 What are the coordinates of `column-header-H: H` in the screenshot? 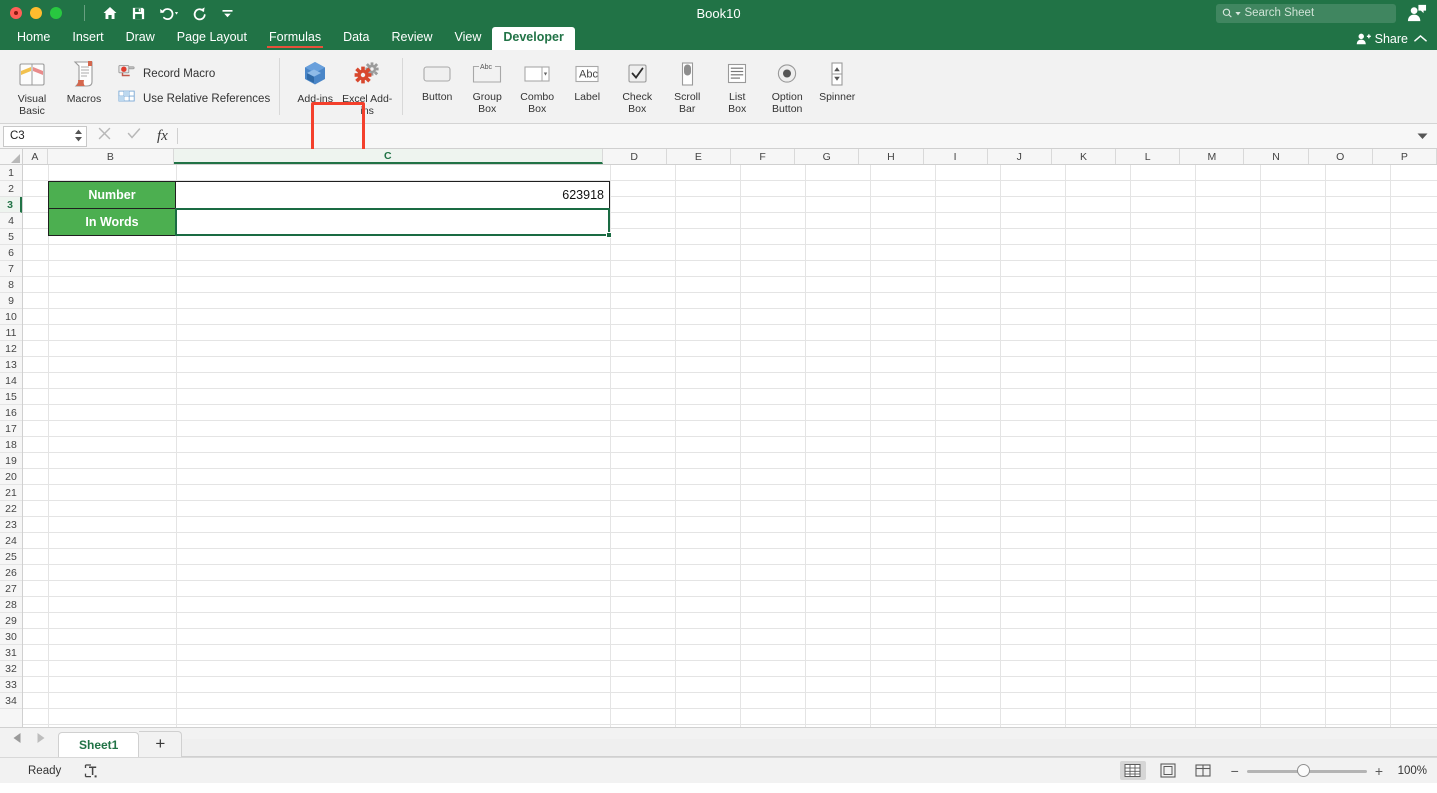 It's located at (891, 156).